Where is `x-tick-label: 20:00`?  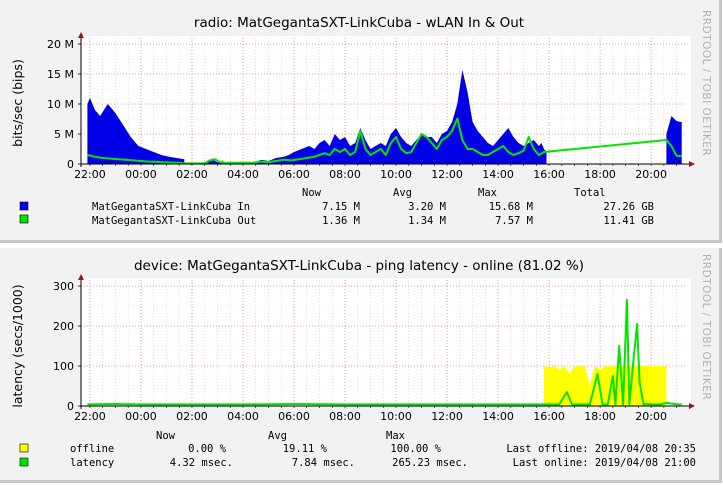
x-tick-label: 20:00 is located at coordinates (651, 416).